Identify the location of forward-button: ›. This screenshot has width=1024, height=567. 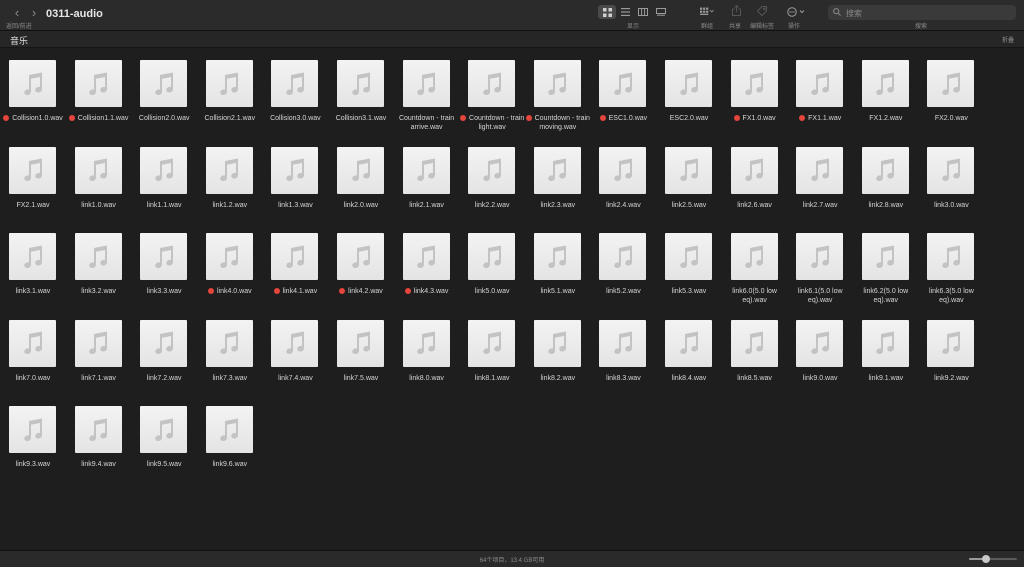
(34, 13).